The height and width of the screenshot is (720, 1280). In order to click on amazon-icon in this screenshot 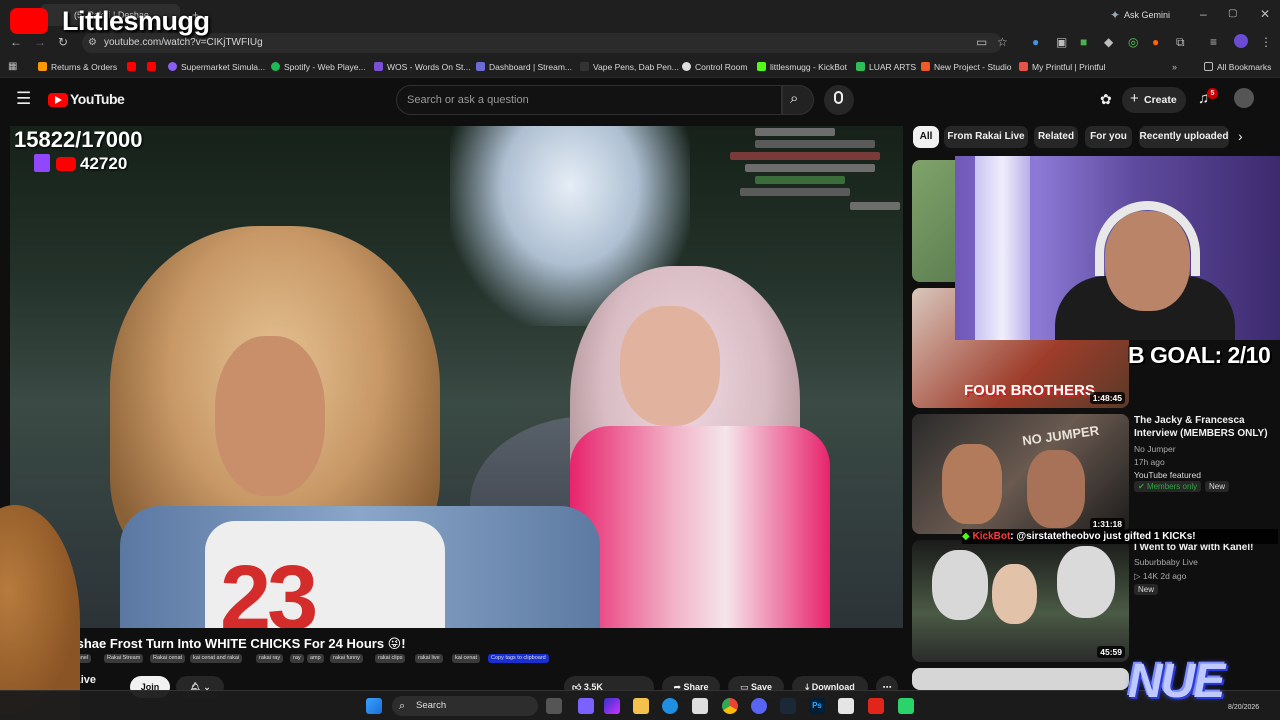, I will do `click(42, 66)`.